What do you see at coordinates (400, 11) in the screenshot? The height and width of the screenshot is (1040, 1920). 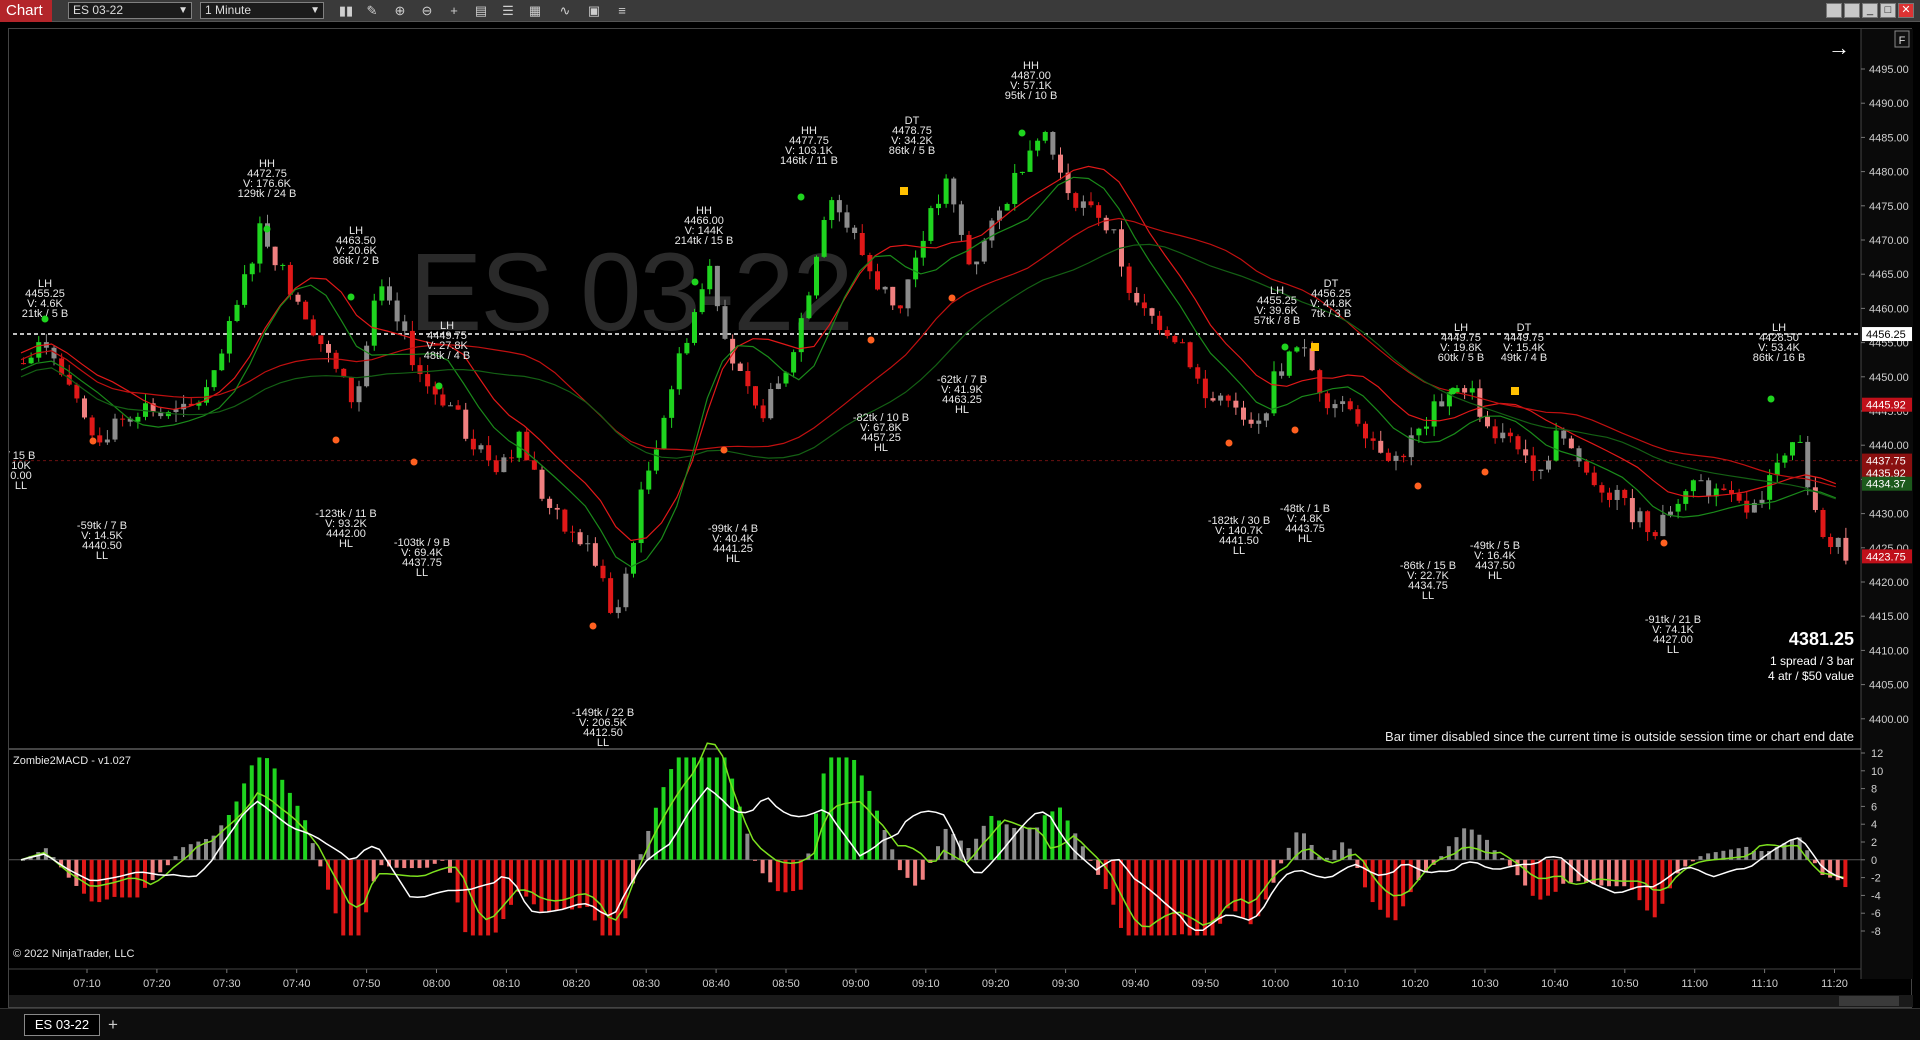 I see `zoom-in-icon: ⊕` at bounding box center [400, 11].